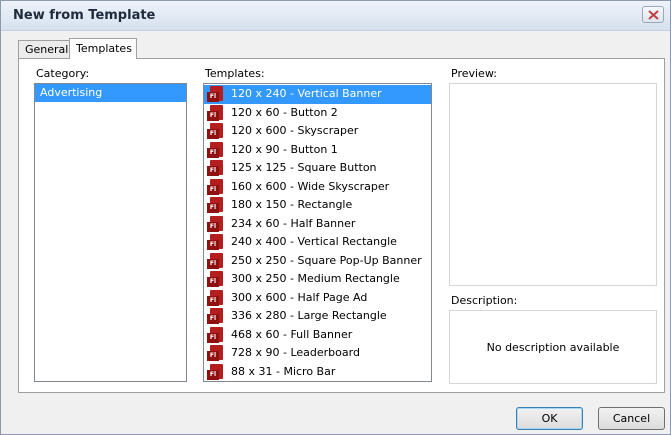 This screenshot has width=671, height=435. What do you see at coordinates (103, 48) in the screenshot?
I see `tab-templates: Templates` at bounding box center [103, 48].